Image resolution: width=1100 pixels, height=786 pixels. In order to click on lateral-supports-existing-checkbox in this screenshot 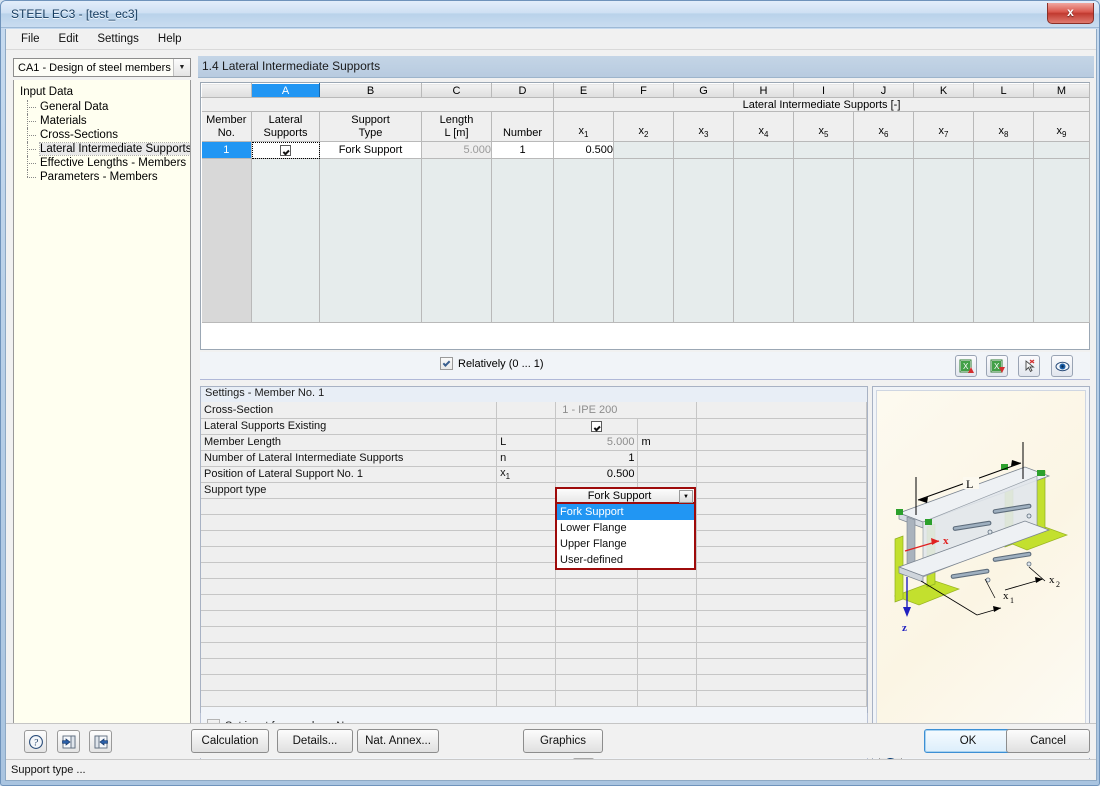, I will do `click(597, 426)`.